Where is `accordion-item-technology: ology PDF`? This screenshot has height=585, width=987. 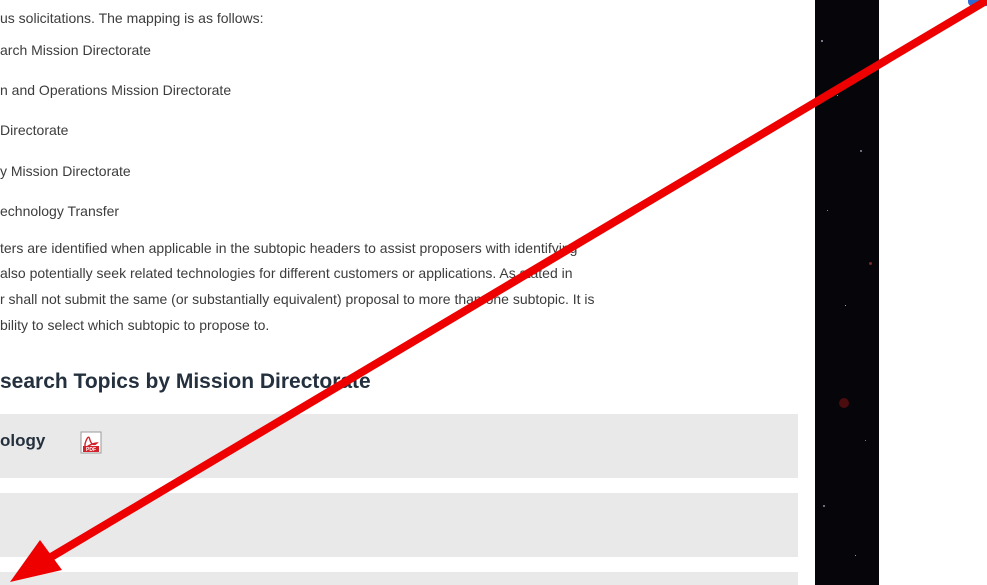
accordion-item-technology: ology PDF is located at coordinates (399, 446).